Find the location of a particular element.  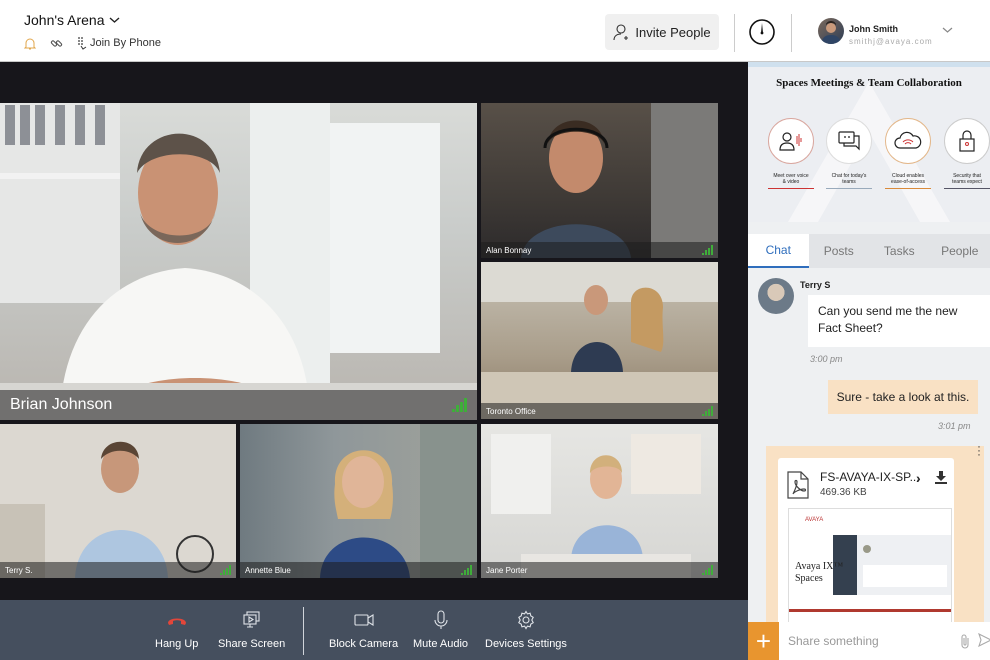

preview-title-line: Spaces is located at coordinates (809, 578).